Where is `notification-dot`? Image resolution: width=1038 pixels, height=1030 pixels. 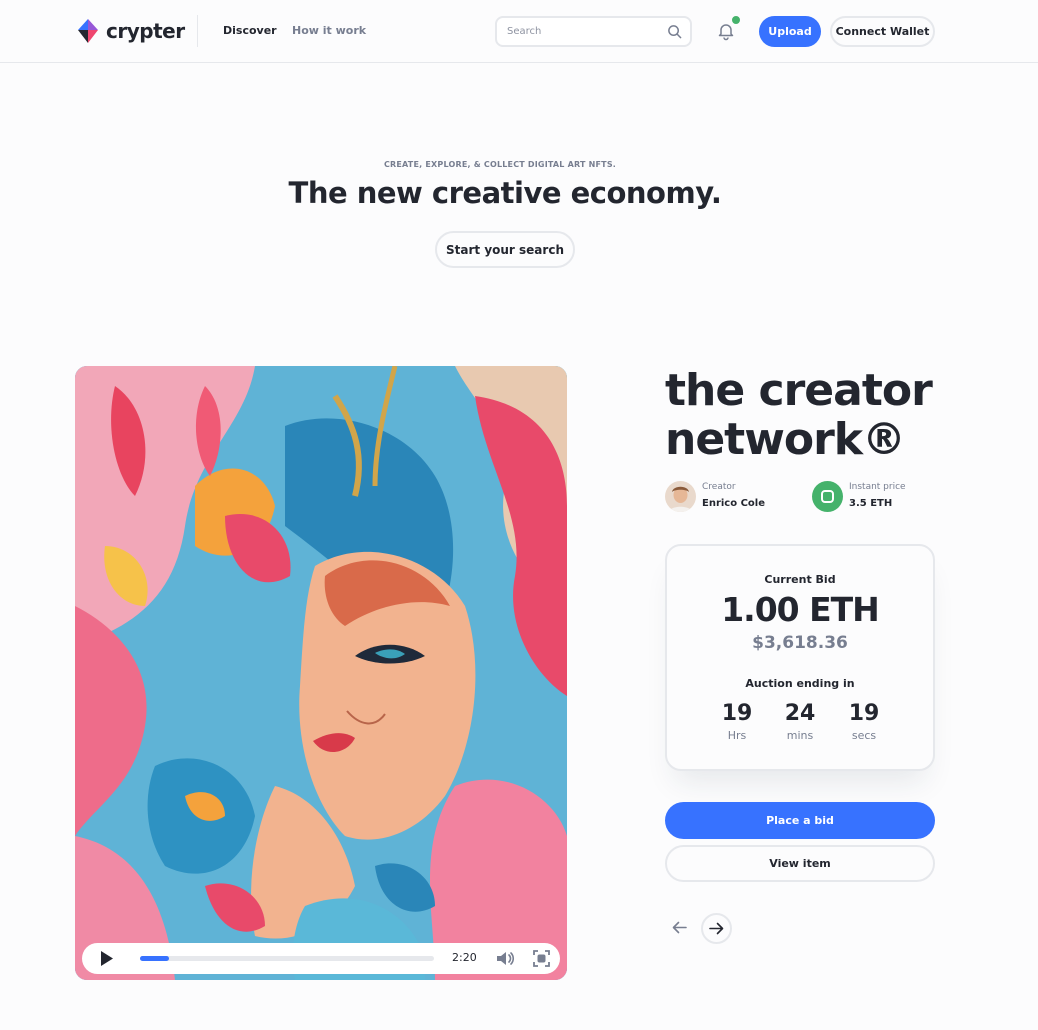 notification-dot is located at coordinates (736, 20).